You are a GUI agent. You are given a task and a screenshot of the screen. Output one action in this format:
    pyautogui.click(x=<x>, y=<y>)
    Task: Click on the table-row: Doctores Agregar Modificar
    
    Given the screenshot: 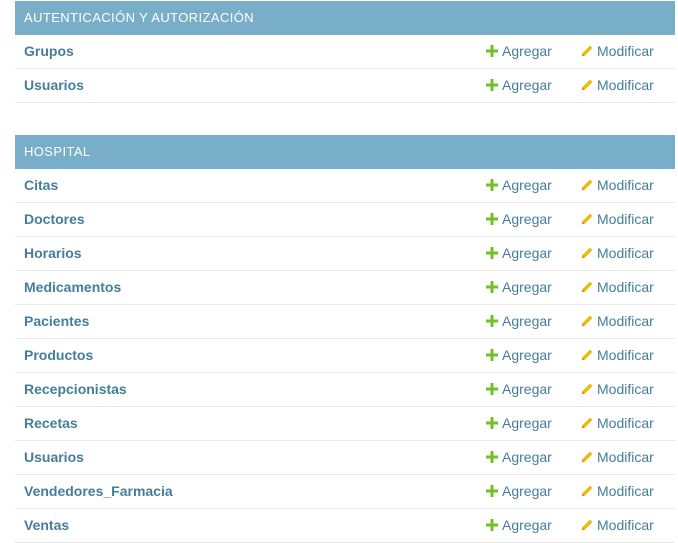 What is the action you would take?
    pyautogui.click(x=345, y=220)
    